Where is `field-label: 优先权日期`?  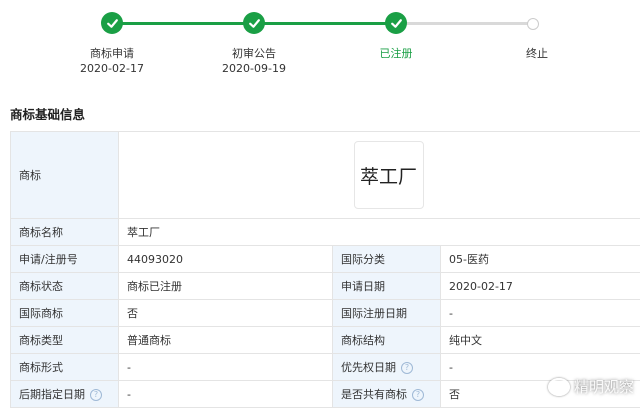 field-label: 优先权日期 is located at coordinates (368, 367).